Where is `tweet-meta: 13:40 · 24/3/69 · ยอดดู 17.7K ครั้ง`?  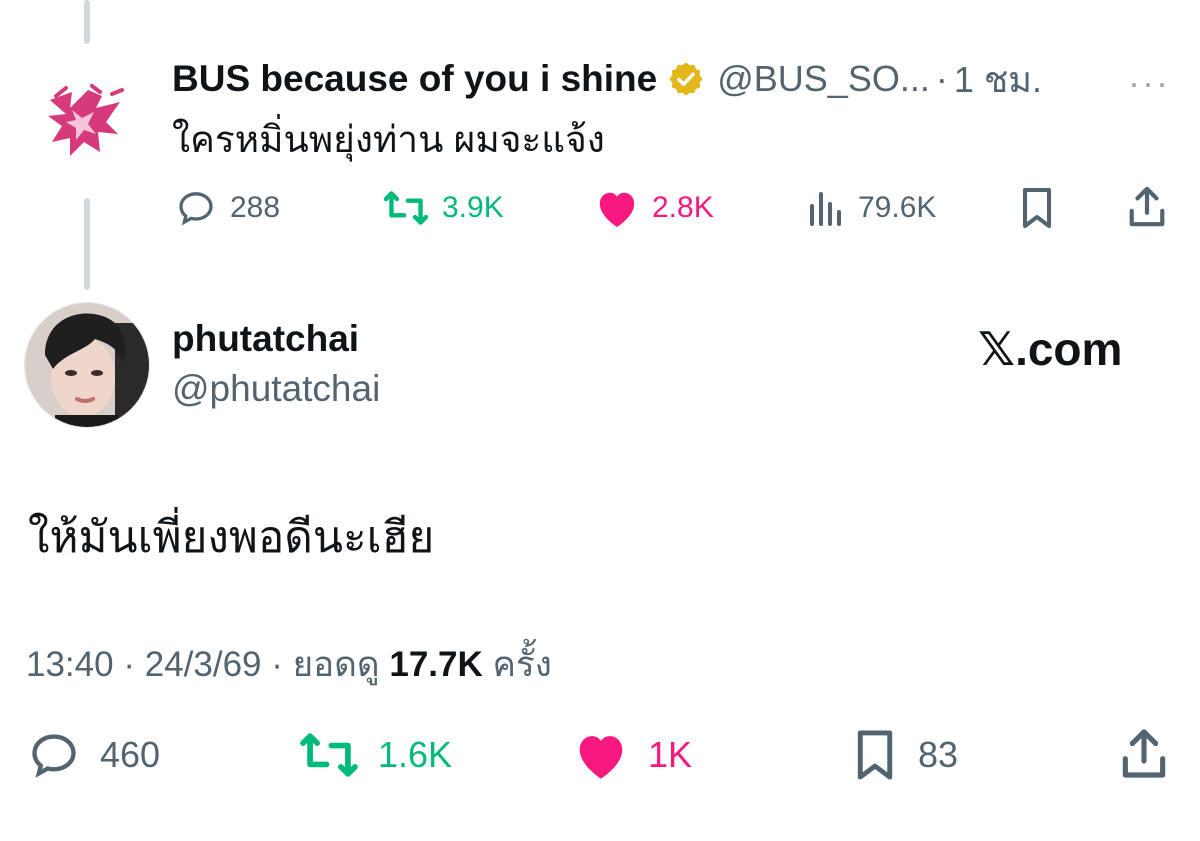 tweet-meta: 13:40 · 24/3/69 · ยอดดู 17.7K ครั้ง is located at coordinates (289, 664).